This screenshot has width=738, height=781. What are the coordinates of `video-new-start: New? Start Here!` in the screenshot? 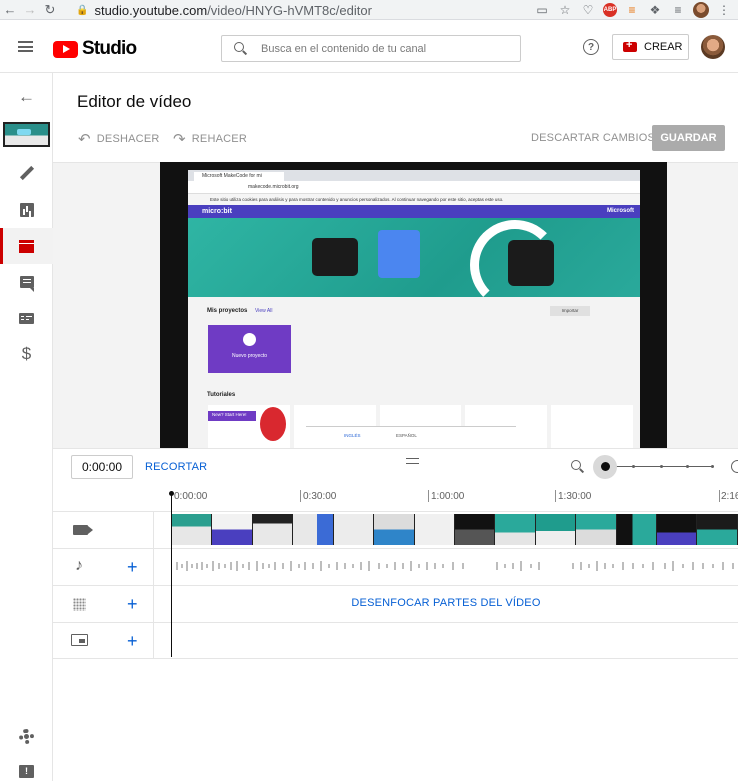 It's located at (229, 414).